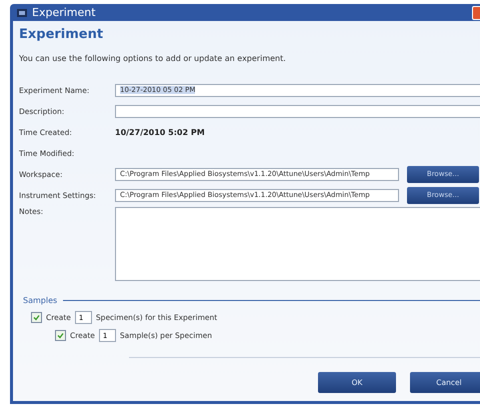 Image resolution: width=480 pixels, height=409 pixels. I want to click on field-value: 10/27/2010 5:02 PM, so click(160, 132).